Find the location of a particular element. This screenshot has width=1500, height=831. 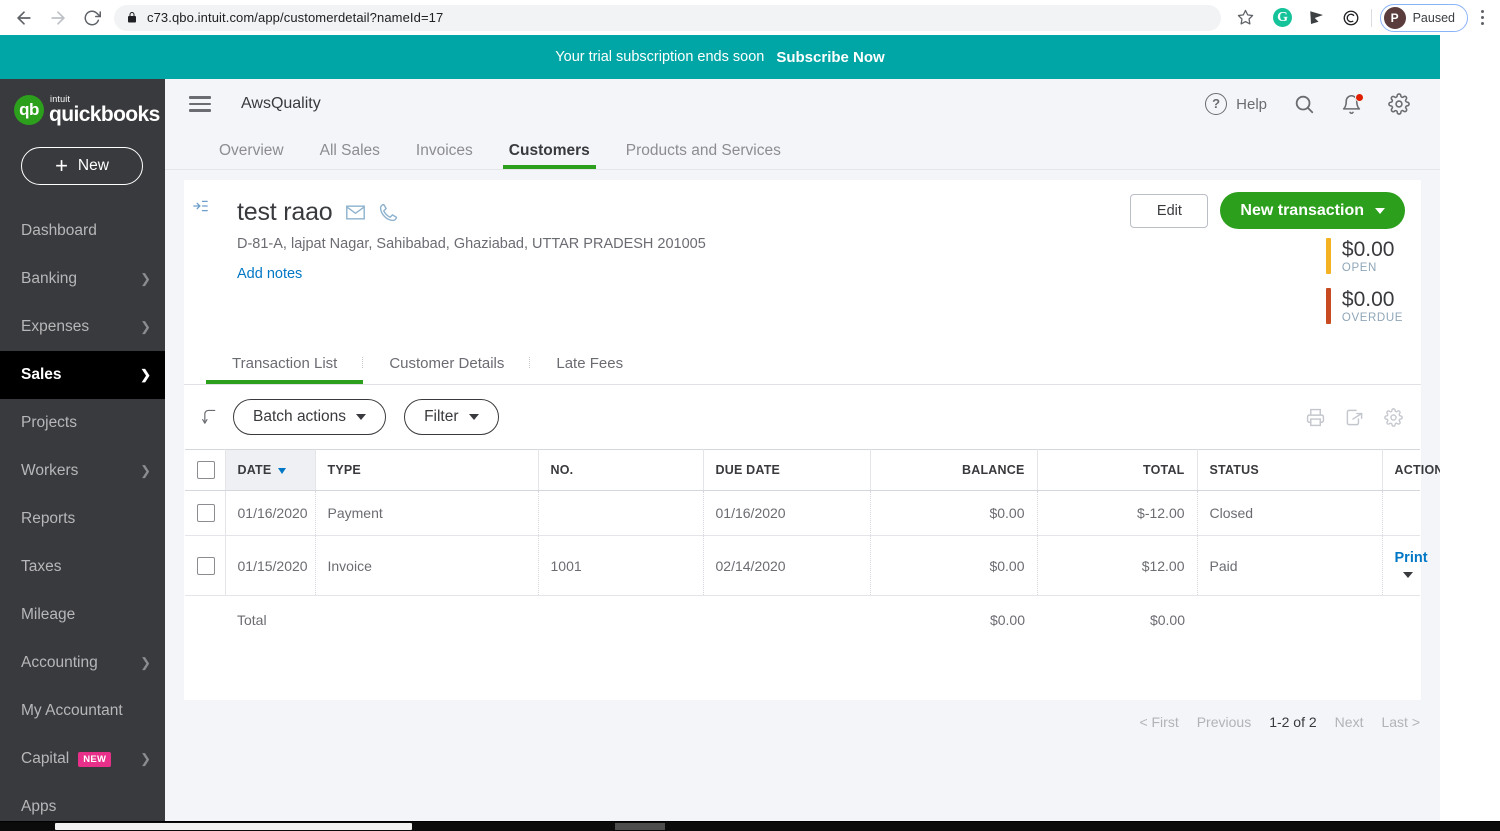

kebab-menu-icon is located at coordinates (1482, 18).